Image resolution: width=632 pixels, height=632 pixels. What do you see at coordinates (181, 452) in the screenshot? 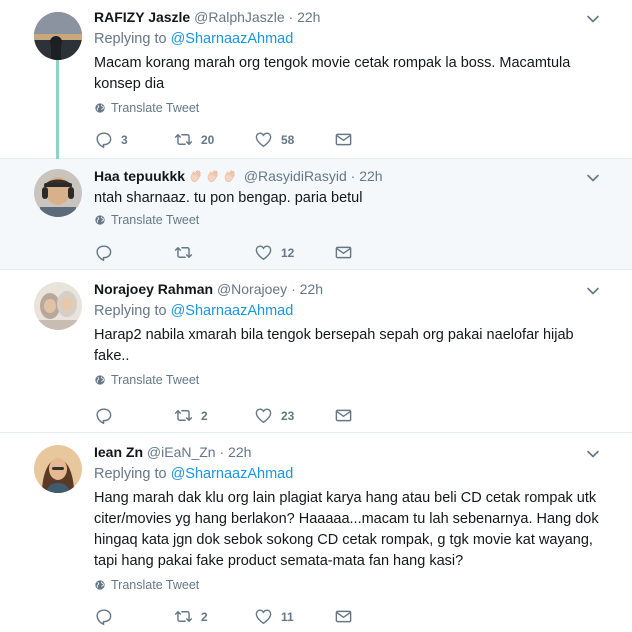
I see `user-handle: @iEaN_Zn` at bounding box center [181, 452].